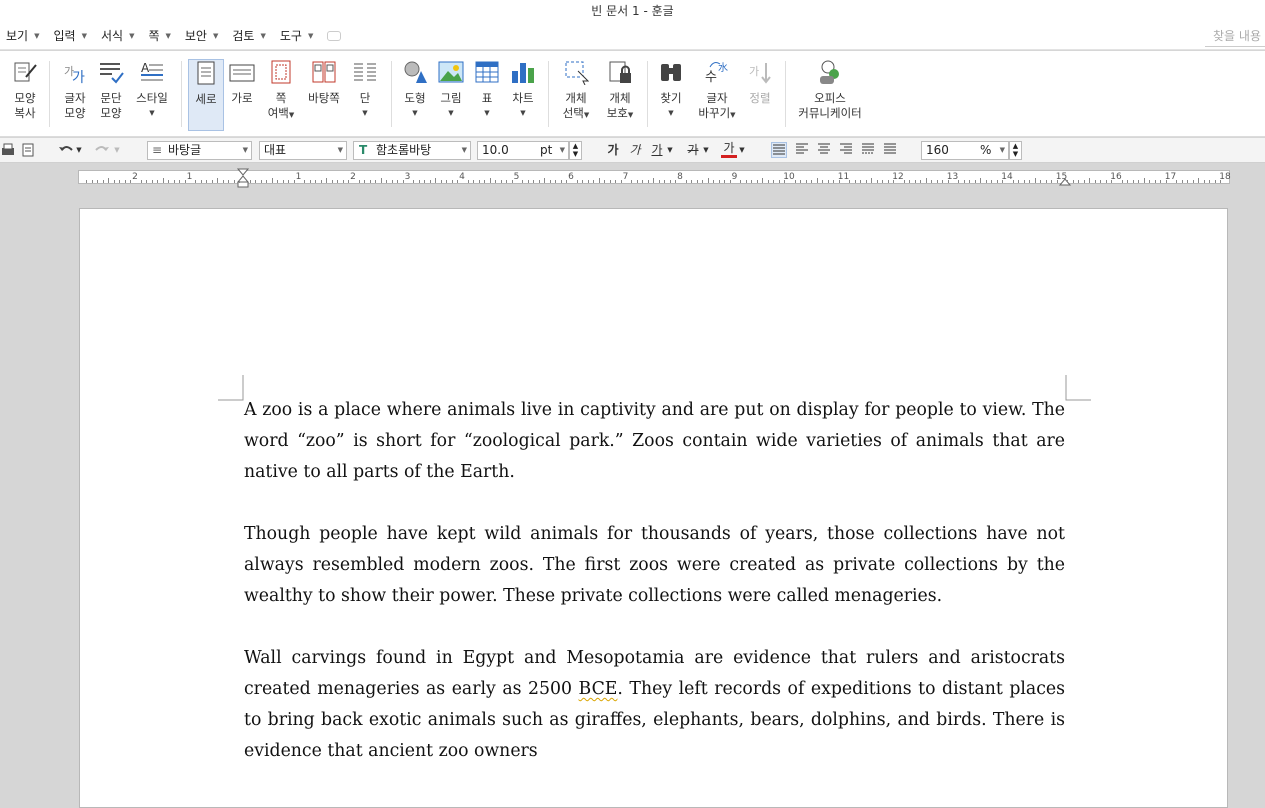 Image resolution: width=1265 pixels, height=808 pixels. I want to click on find-input: 찾을 내용, so click(1235, 36).